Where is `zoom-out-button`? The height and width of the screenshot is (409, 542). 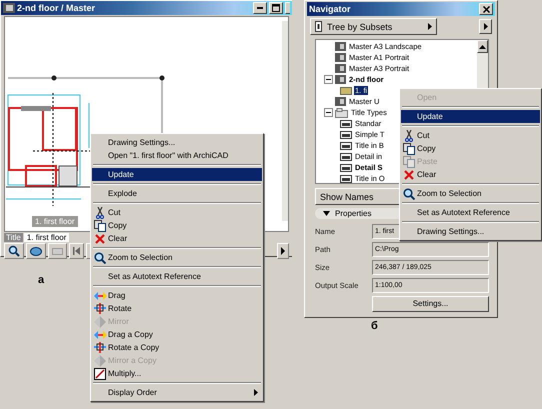 zoom-out-button is located at coordinates (36, 251).